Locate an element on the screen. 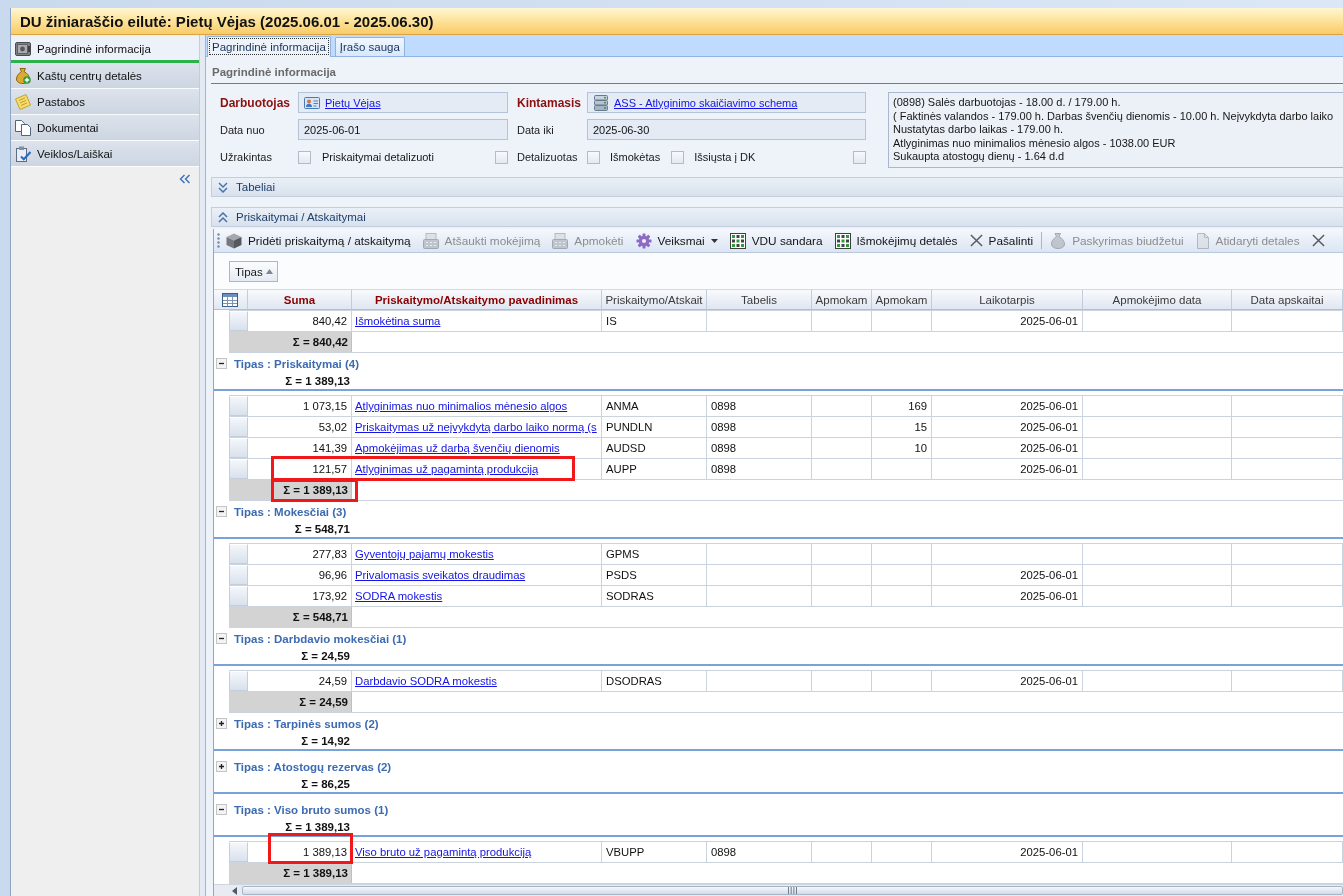 This screenshot has width=1343, height=896. sidebar-item: Pastabos is located at coordinates (105, 102).